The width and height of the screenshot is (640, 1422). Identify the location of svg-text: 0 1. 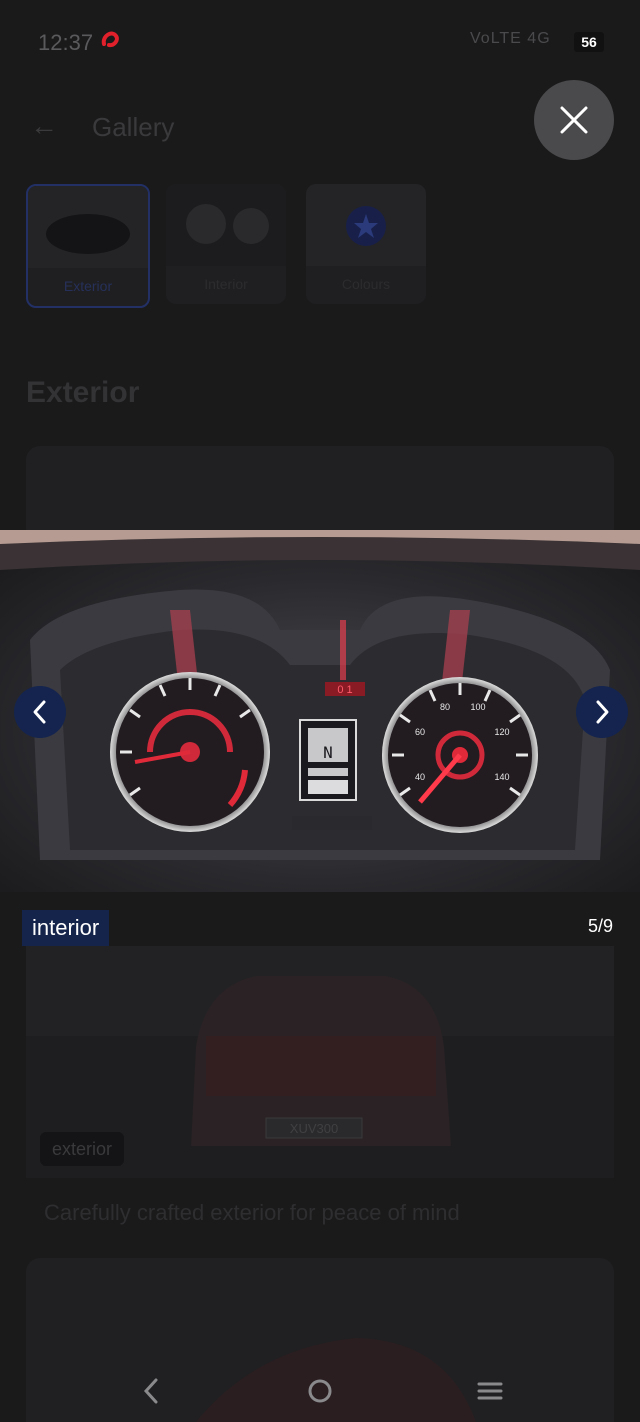
(344, 690).